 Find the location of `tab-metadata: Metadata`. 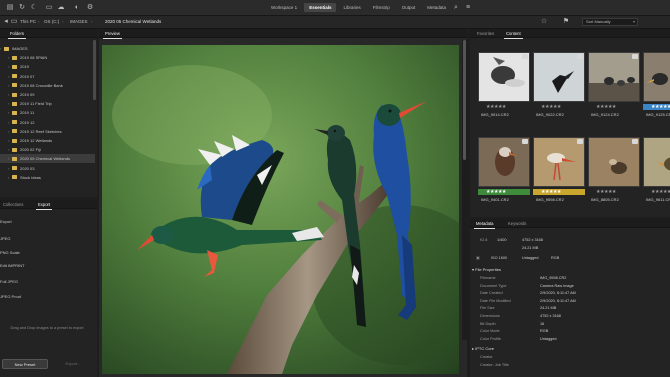

tab-metadata: Metadata is located at coordinates (485, 225).